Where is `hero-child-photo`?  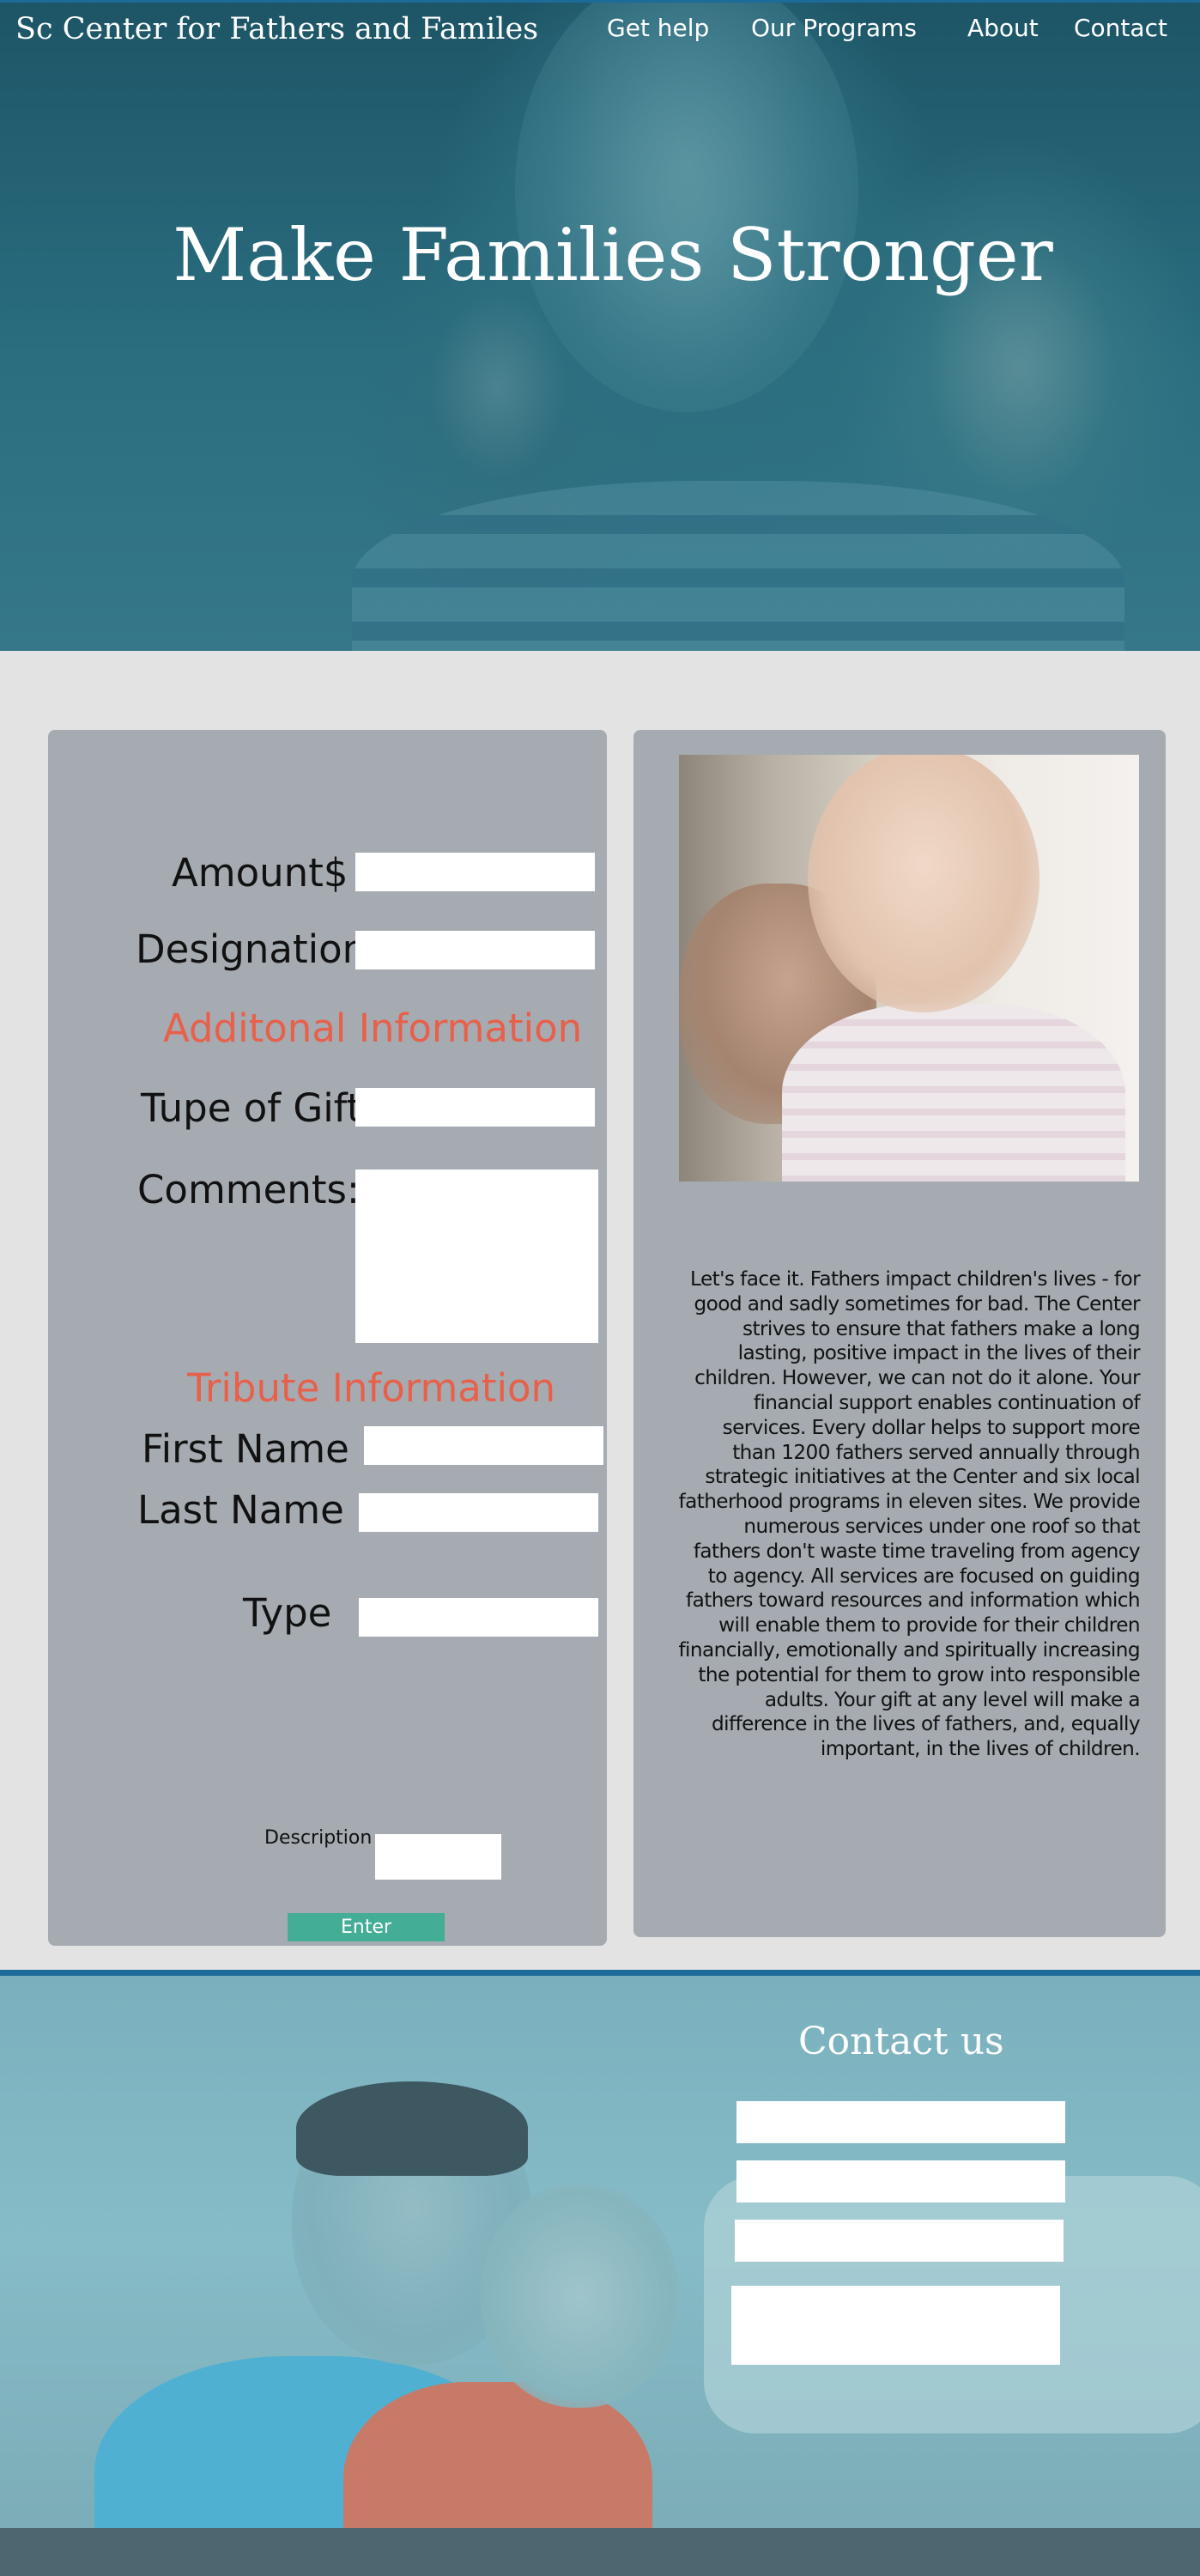
hero-child-photo is located at coordinates (686, 206).